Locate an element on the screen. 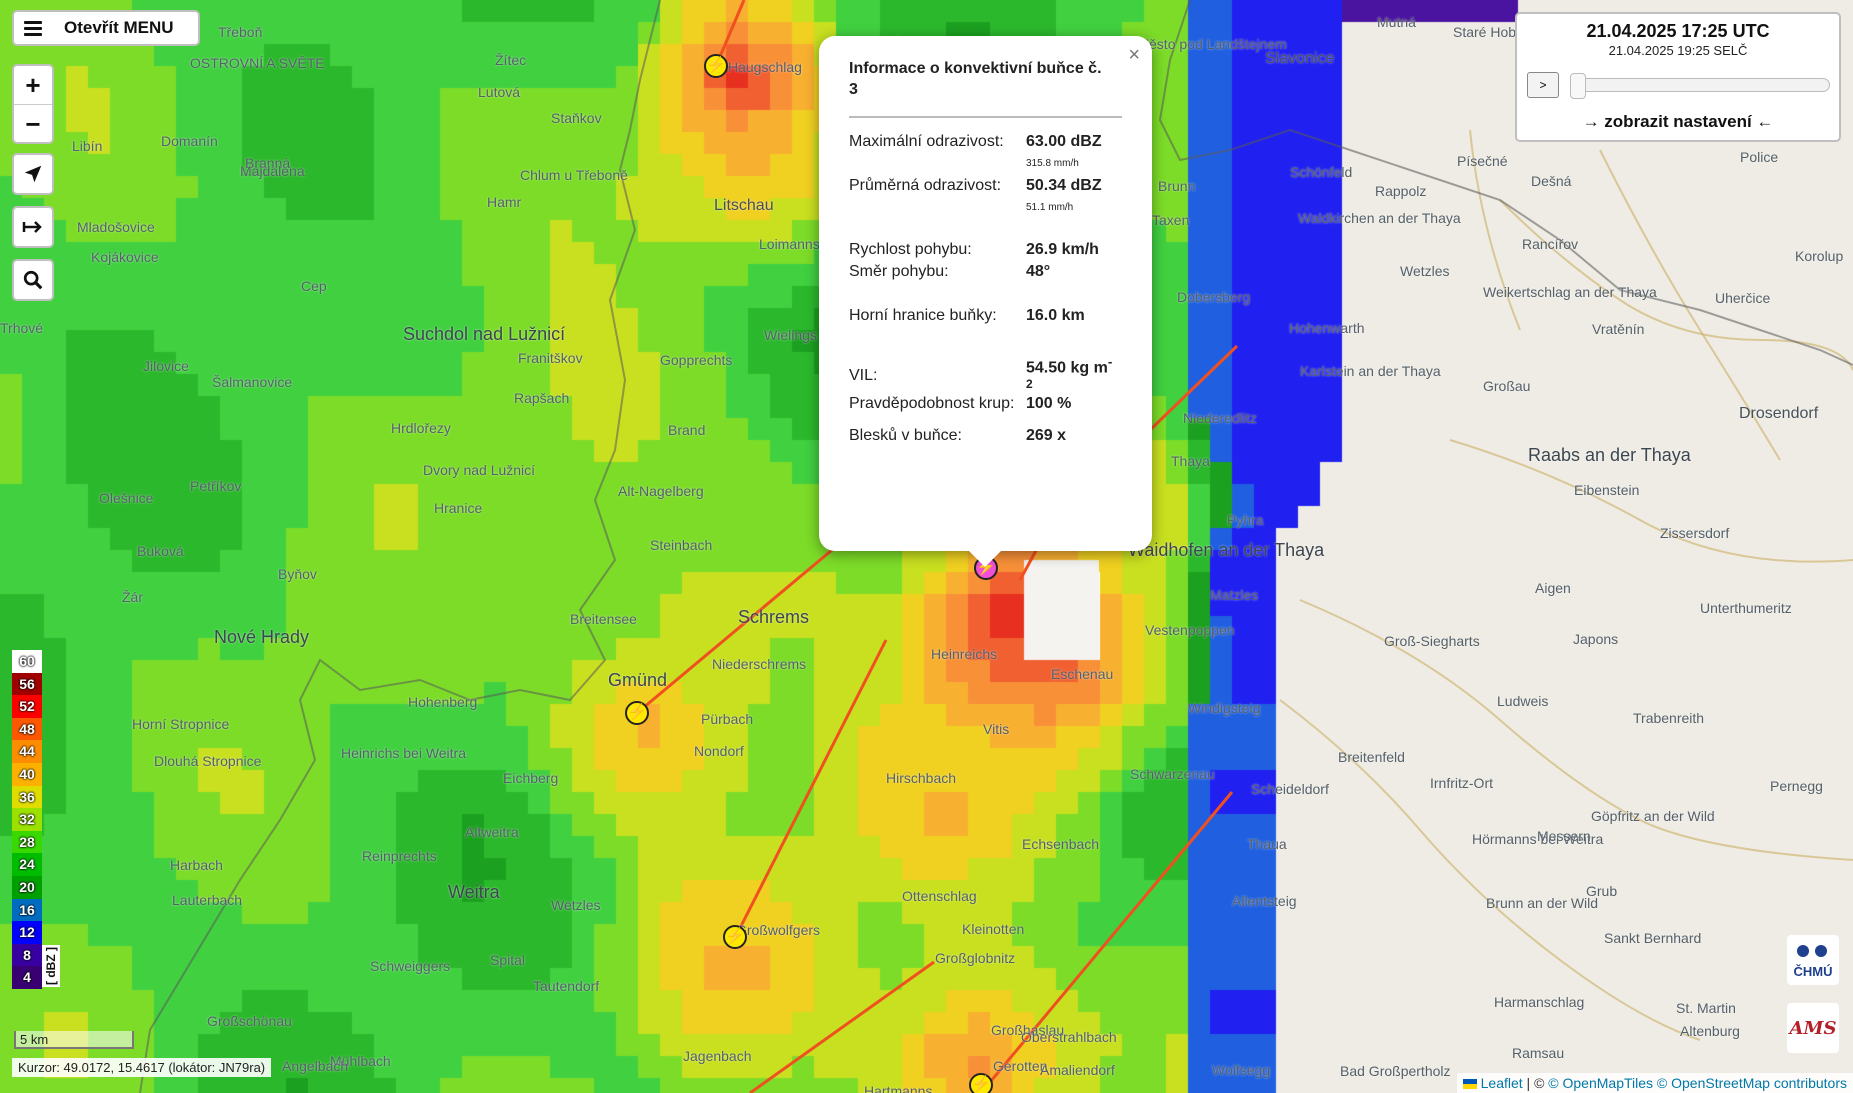 The height and width of the screenshot is (1093, 1853). popup-row-value: 16.0 km is located at coordinates (1055, 315).